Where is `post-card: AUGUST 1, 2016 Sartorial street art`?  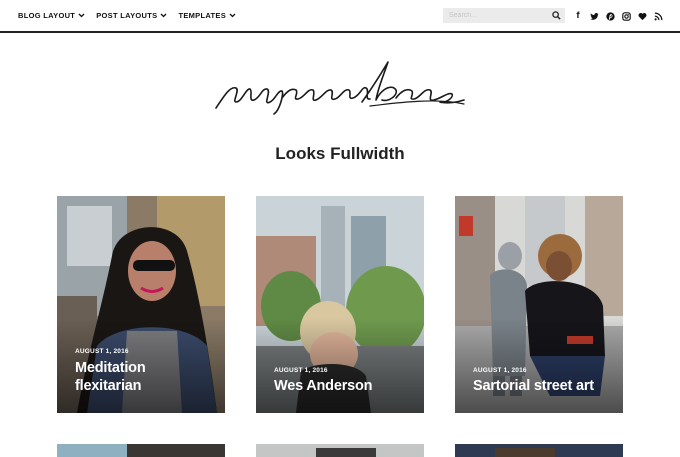 post-card: AUGUST 1, 2016 Sartorial street art is located at coordinates (539, 304).